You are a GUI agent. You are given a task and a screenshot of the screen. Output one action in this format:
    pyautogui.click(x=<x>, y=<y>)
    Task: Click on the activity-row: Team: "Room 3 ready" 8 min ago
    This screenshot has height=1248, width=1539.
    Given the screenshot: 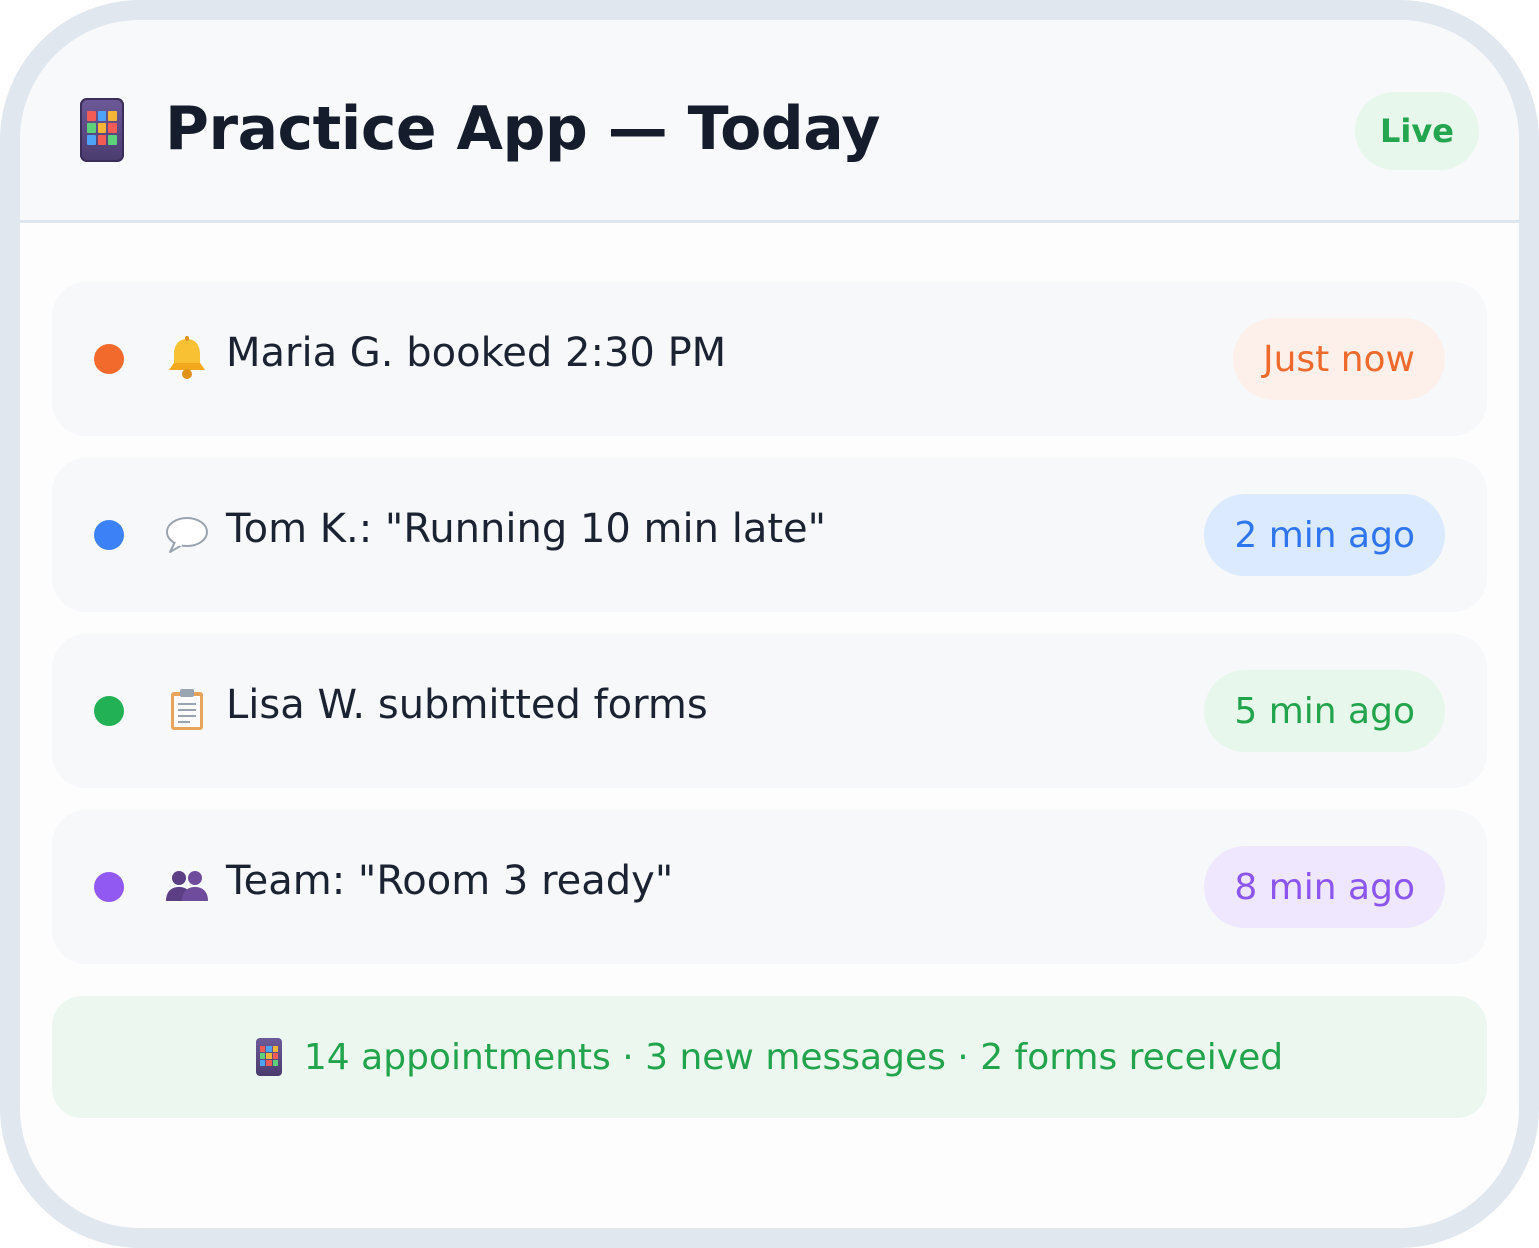 What is the action you would take?
    pyautogui.click(x=769, y=887)
    